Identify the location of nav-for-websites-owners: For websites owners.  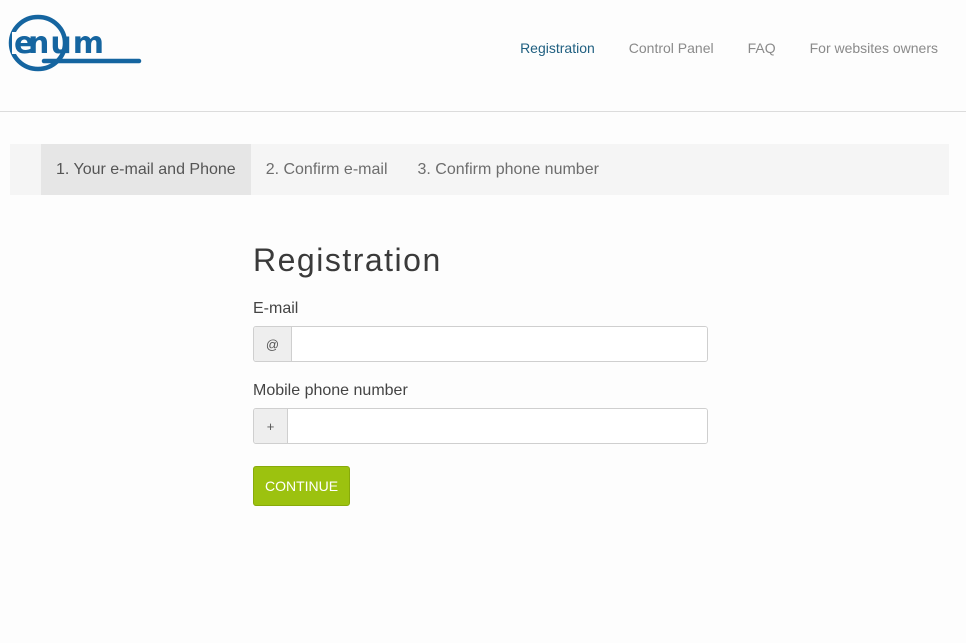
(874, 48).